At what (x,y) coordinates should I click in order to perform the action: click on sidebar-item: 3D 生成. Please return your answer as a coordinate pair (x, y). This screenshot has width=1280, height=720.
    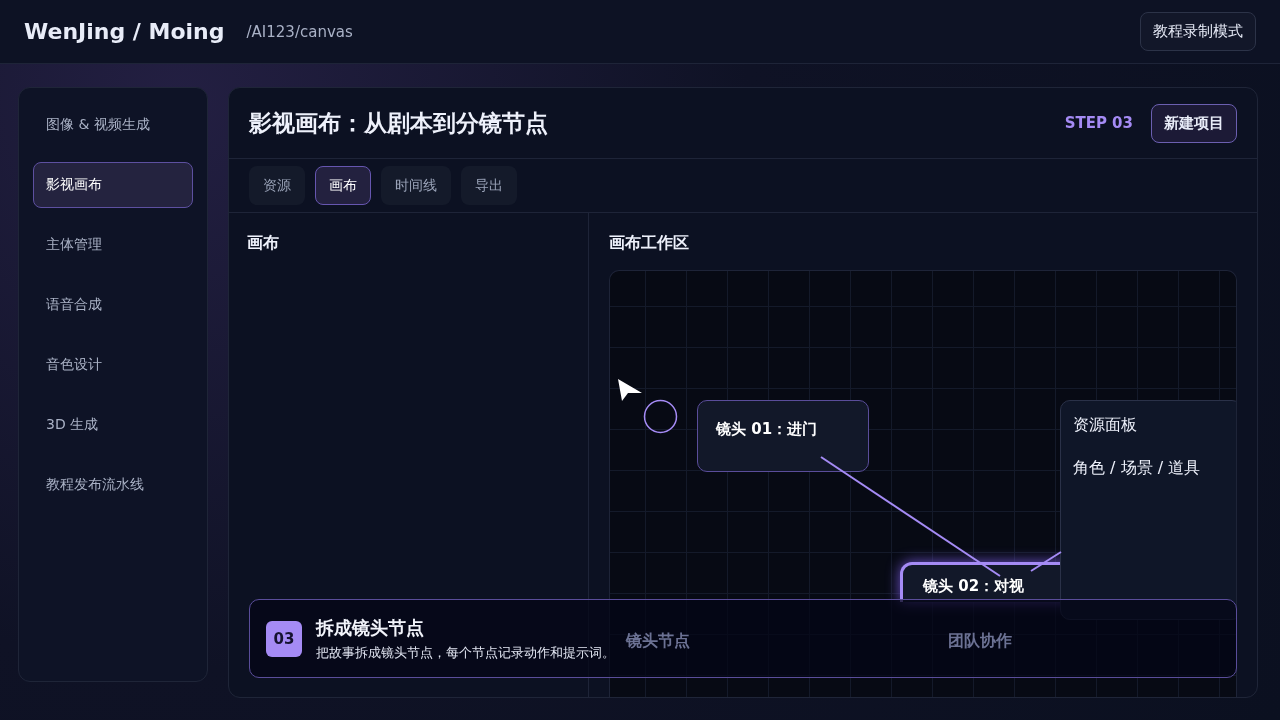
    Looking at the image, I should click on (113, 425).